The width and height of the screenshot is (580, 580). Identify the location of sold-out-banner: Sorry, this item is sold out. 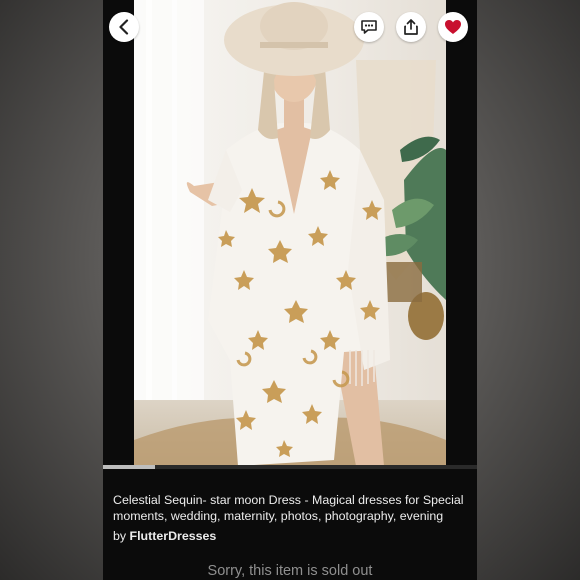
(290, 571).